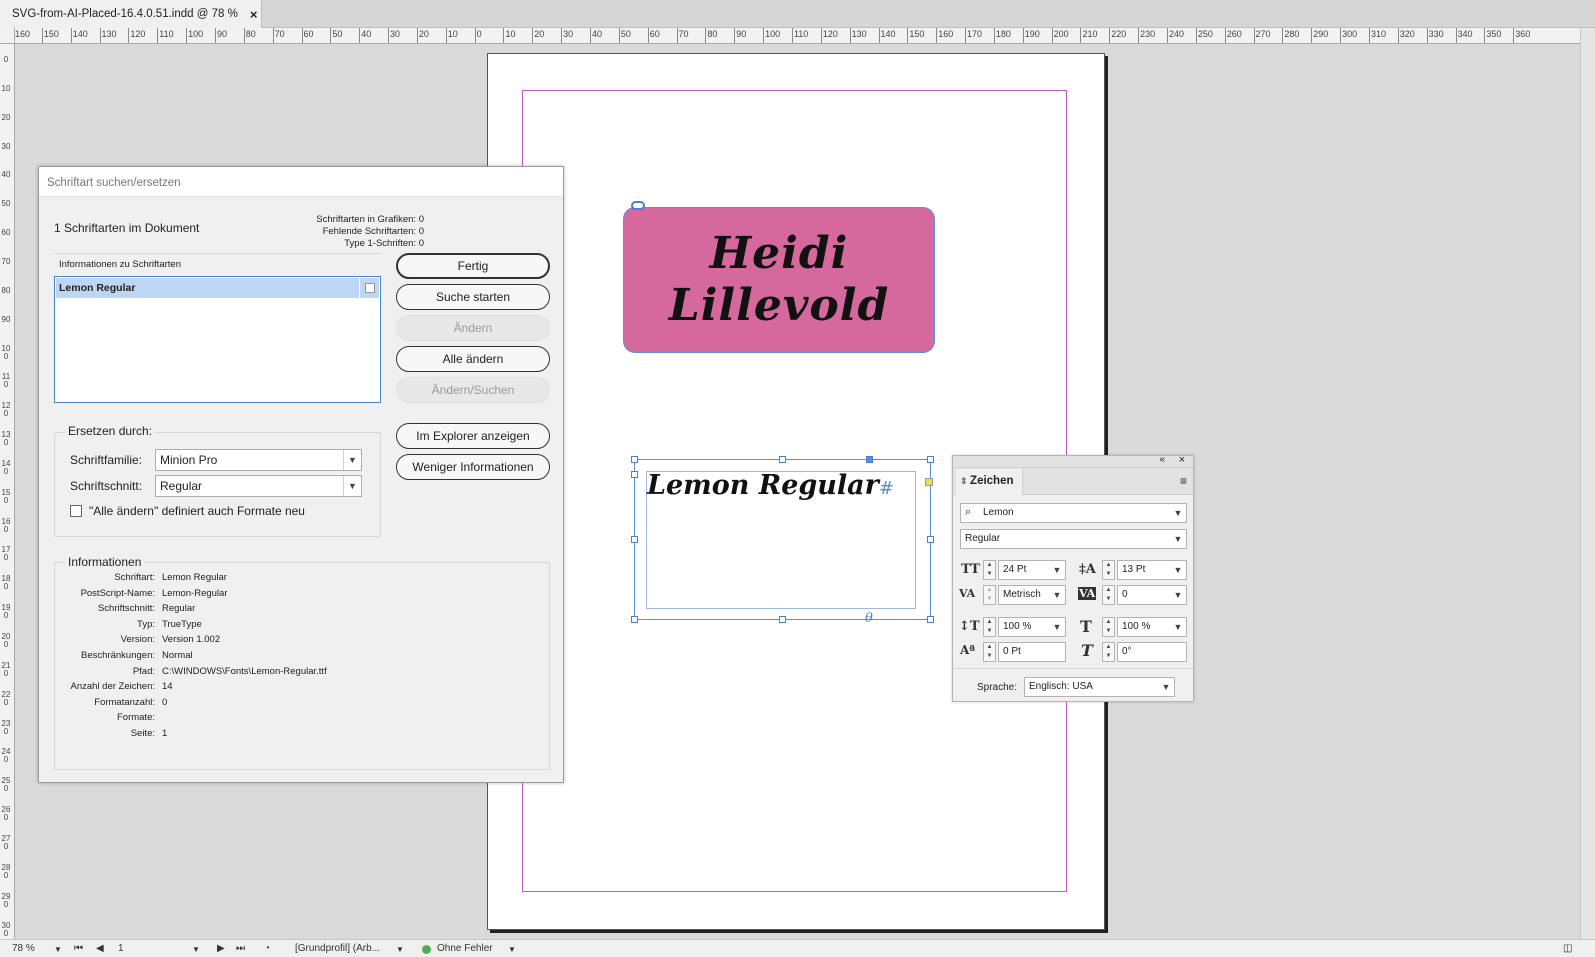 This screenshot has height=957, width=1595. Describe the element at coordinates (1162, 459) in the screenshot. I see `collapse-panel-icon: «` at that location.